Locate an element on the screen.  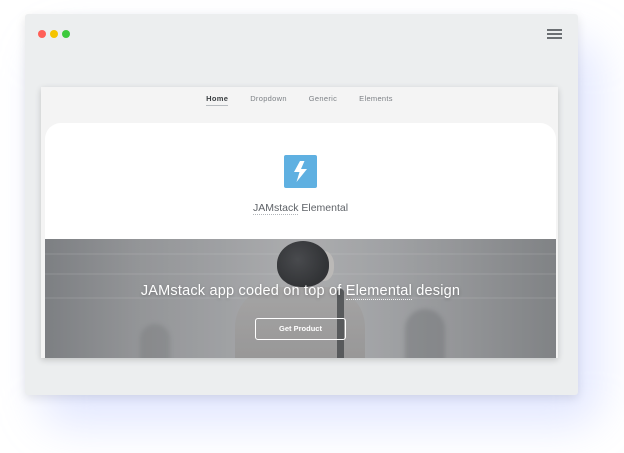
top-nav: Home Dropdown Generic Elements is located at coordinates (299, 100).